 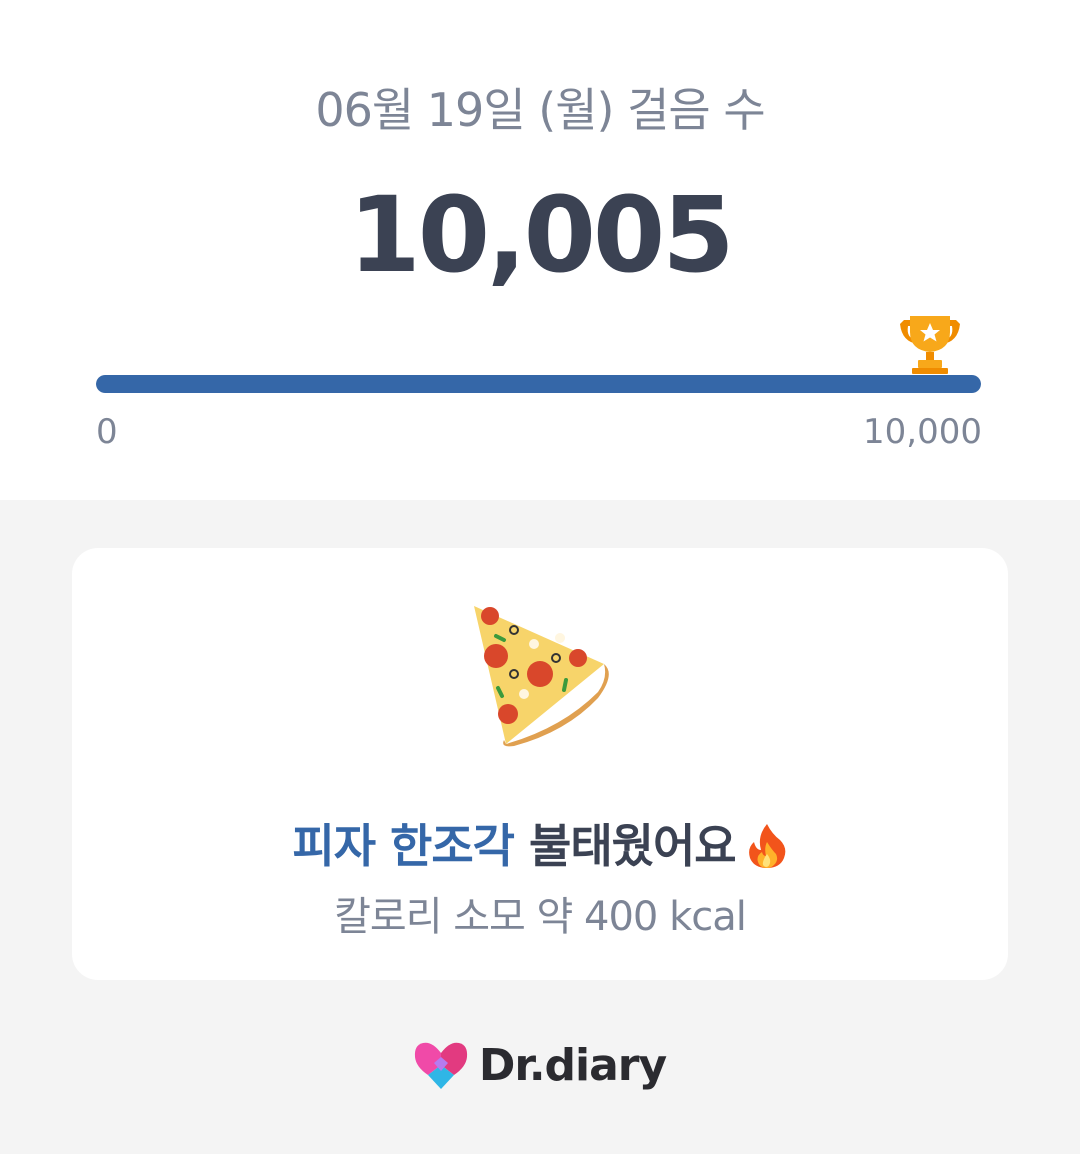 I want to click on pizza-icon, so click(x=541, y=676).